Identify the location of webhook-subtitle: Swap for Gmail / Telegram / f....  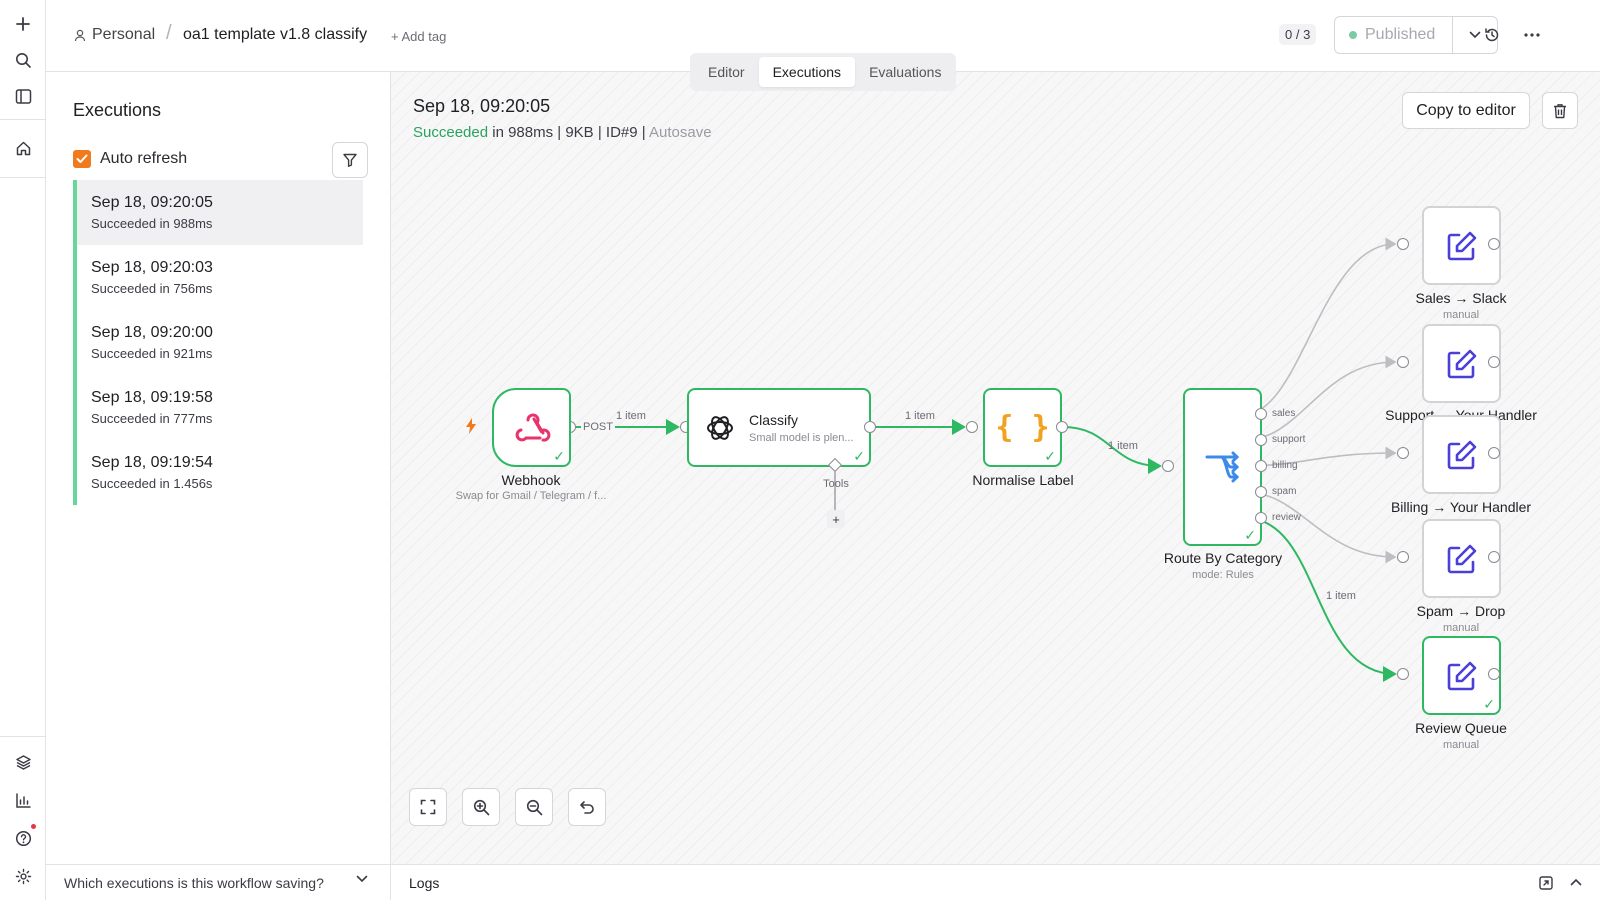
(531, 496).